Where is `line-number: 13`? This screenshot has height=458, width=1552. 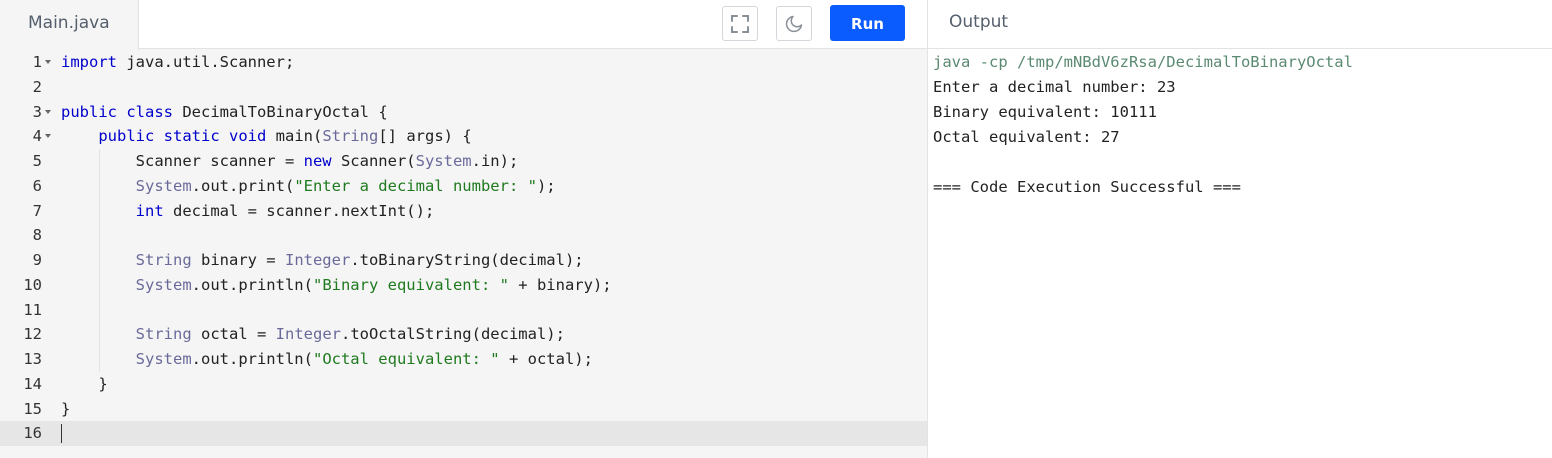 line-number: 13 is located at coordinates (32, 359).